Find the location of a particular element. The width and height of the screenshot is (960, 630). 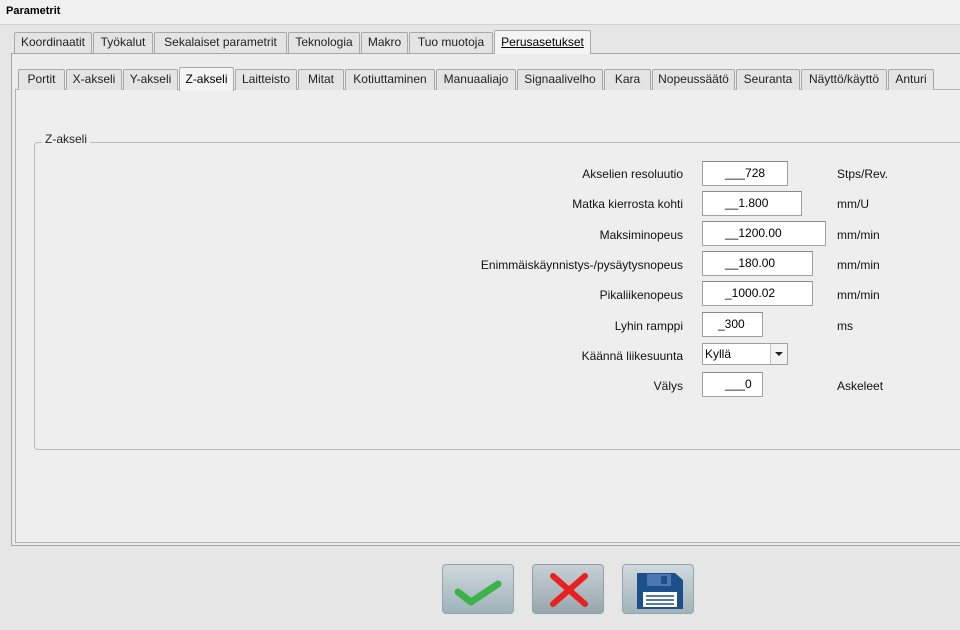

tab-tuo-muotoja: Tuo muotoja is located at coordinates (451, 42).